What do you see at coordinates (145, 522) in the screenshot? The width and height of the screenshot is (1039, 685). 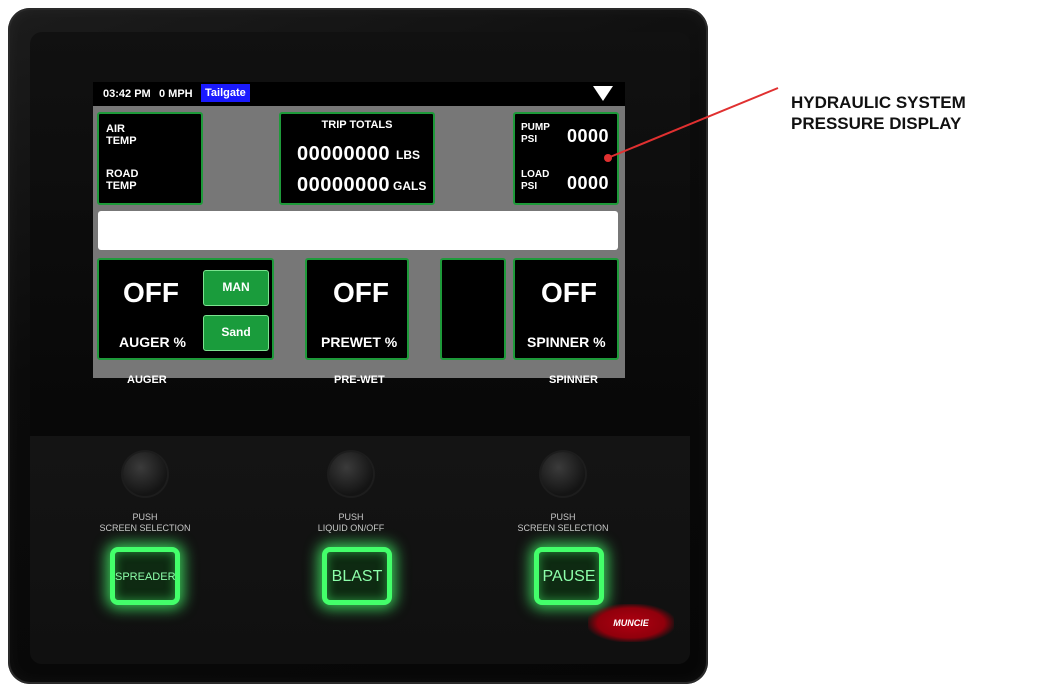 I see `left-knob-label: PUSH SCREEN SELECTION` at bounding box center [145, 522].